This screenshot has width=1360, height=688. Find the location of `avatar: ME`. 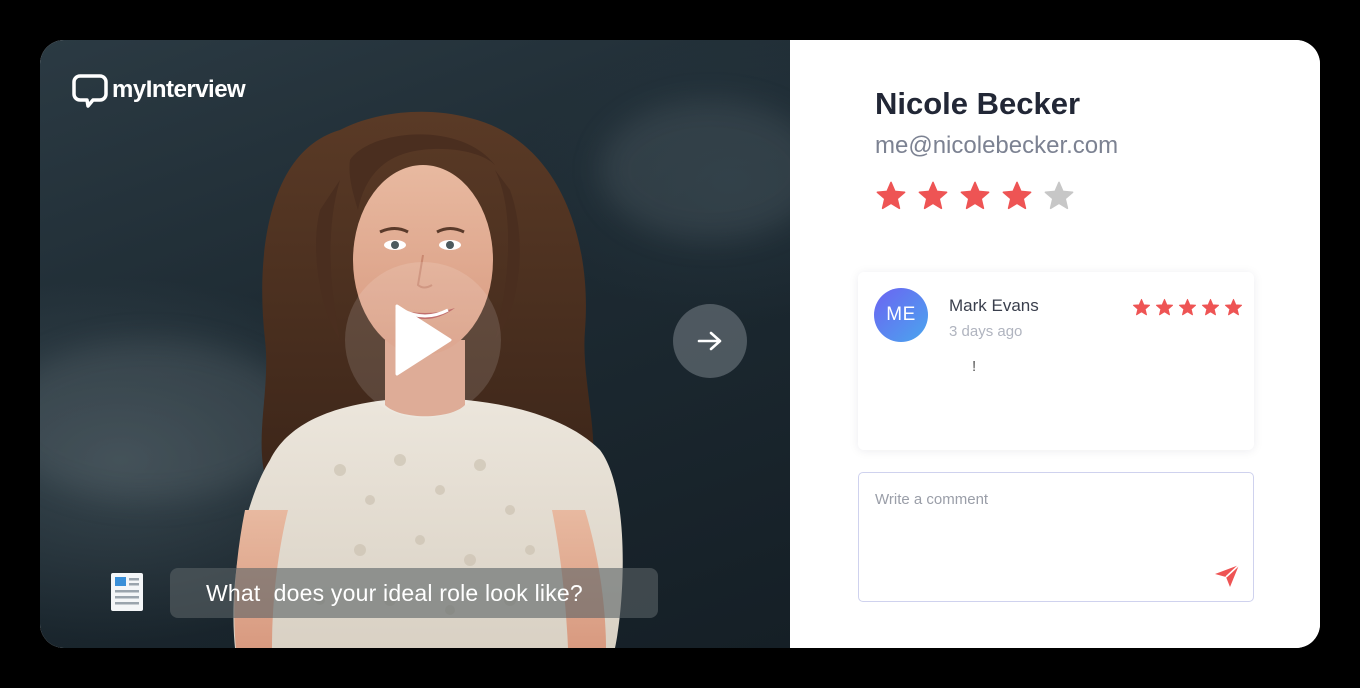

avatar: ME is located at coordinates (901, 315).